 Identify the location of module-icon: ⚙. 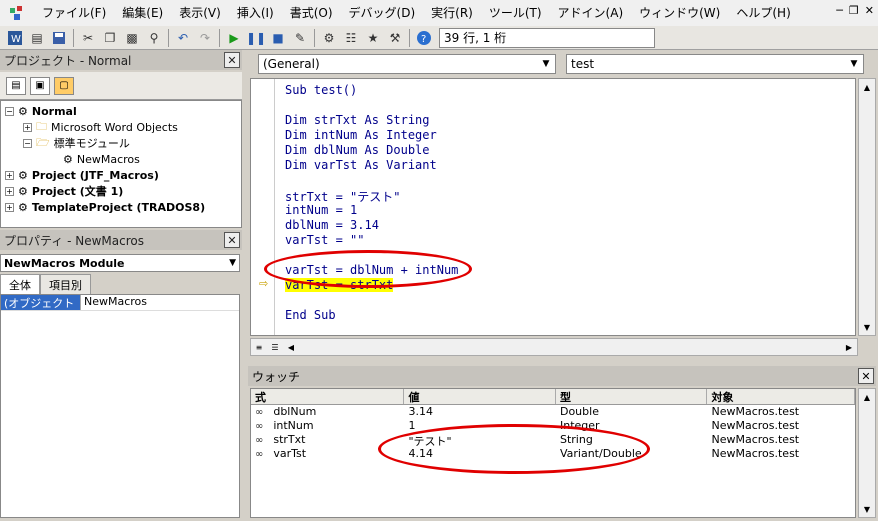
(68, 159).